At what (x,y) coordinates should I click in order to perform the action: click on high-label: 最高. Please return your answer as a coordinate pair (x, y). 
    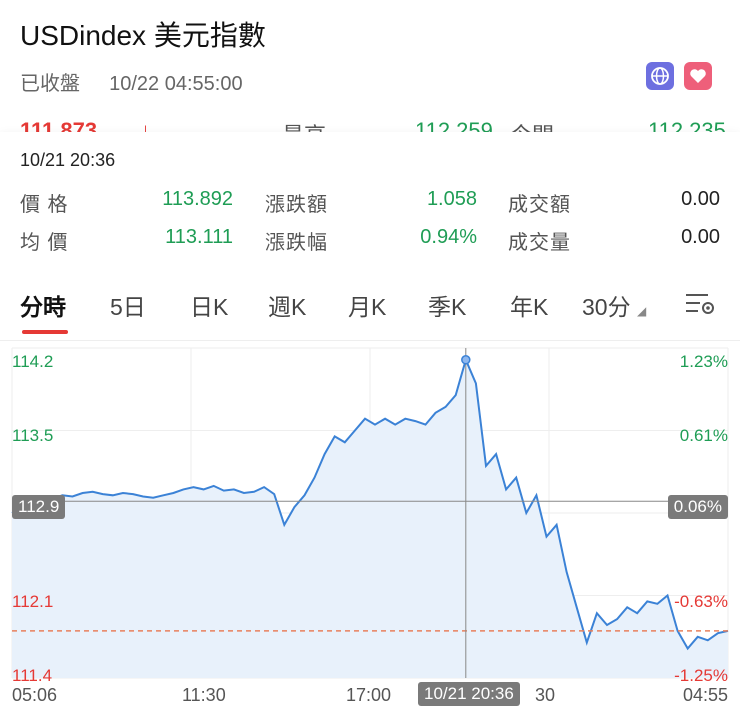
    Looking at the image, I should click on (304, 125).